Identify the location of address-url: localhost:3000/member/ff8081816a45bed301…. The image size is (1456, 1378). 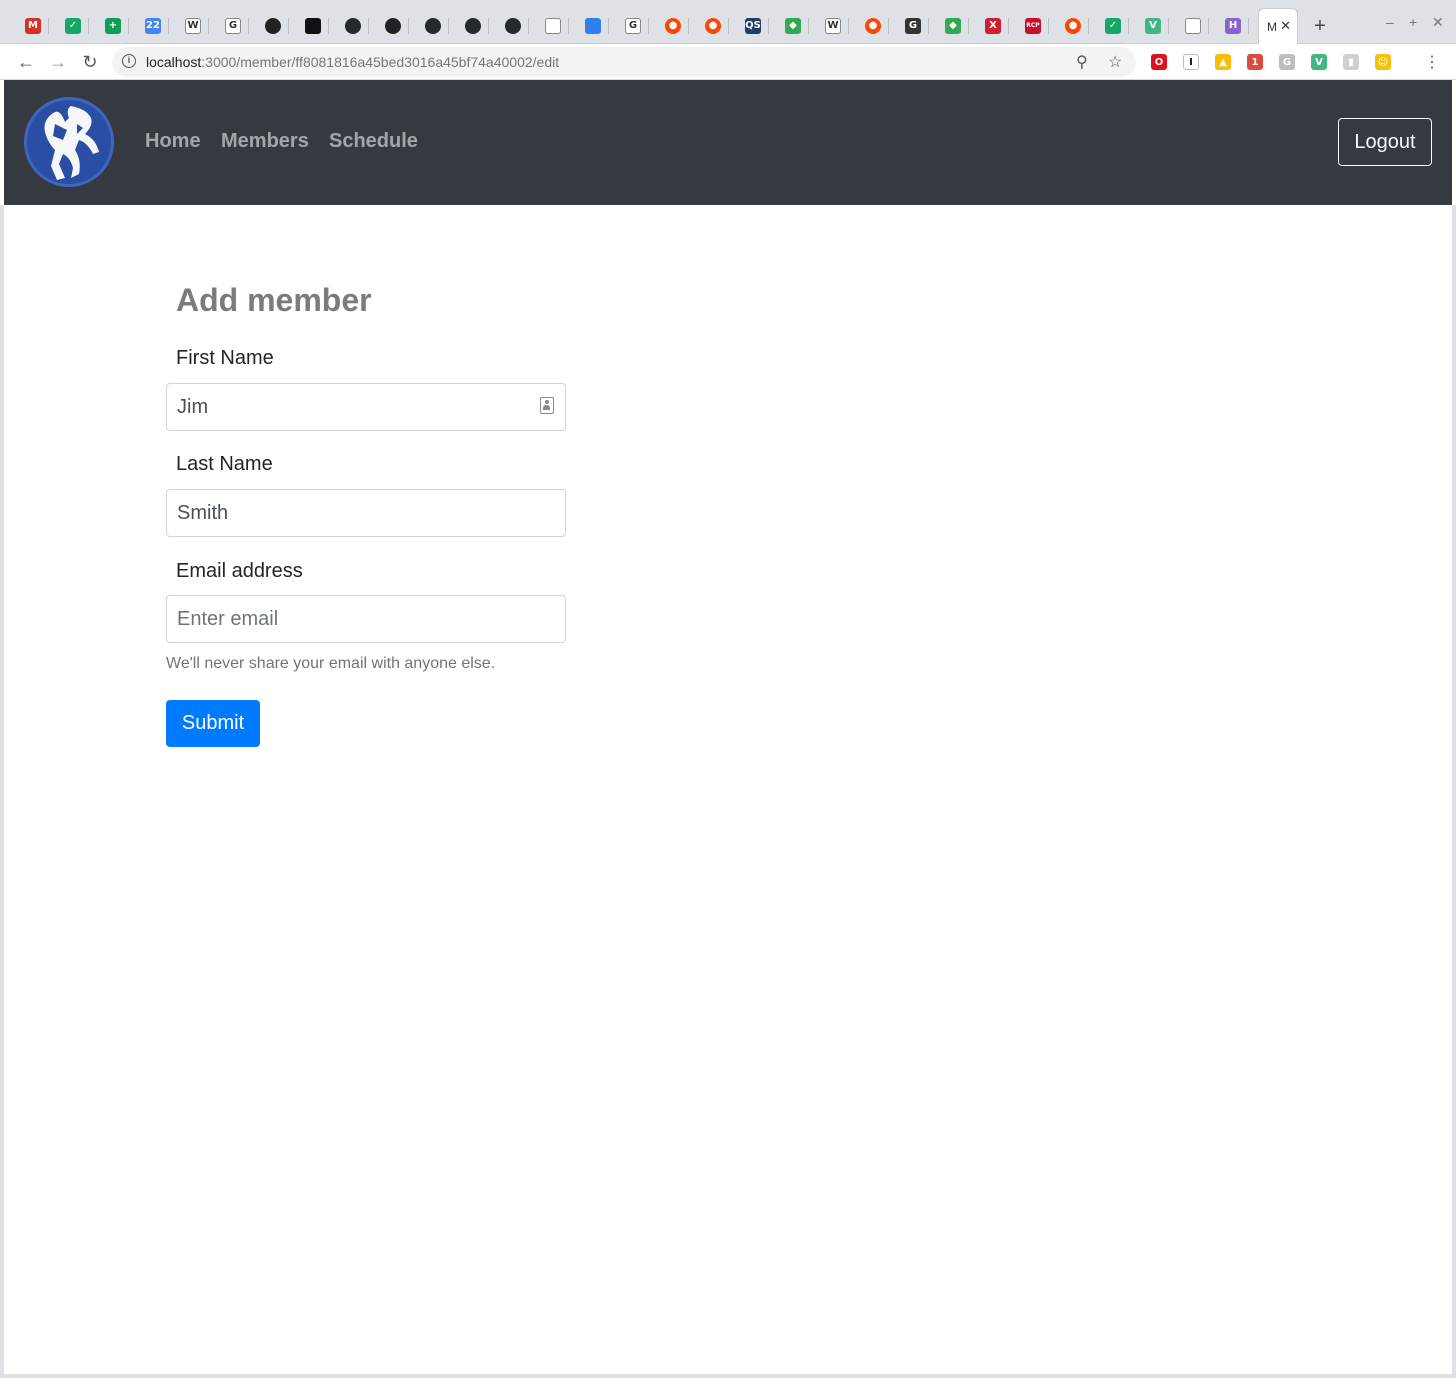
(352, 62).